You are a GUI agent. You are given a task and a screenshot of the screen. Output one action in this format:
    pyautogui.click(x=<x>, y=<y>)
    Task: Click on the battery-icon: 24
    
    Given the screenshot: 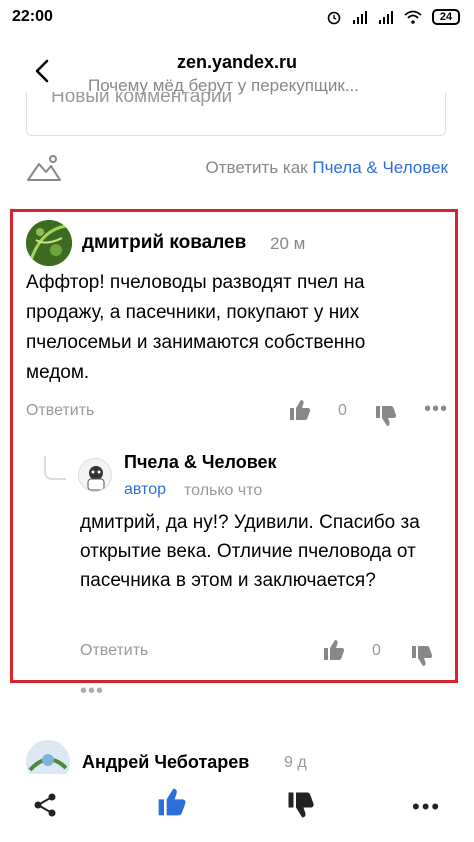 What is the action you would take?
    pyautogui.click(x=446, y=17)
    